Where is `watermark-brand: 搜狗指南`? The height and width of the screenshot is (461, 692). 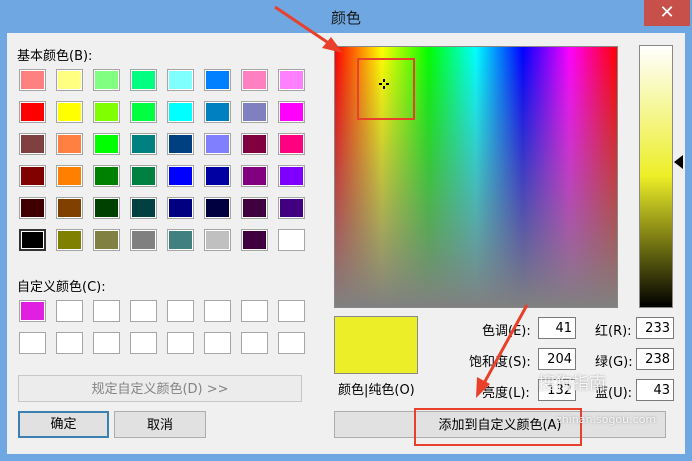
watermark-brand: 搜狗指南 is located at coordinates (572, 384).